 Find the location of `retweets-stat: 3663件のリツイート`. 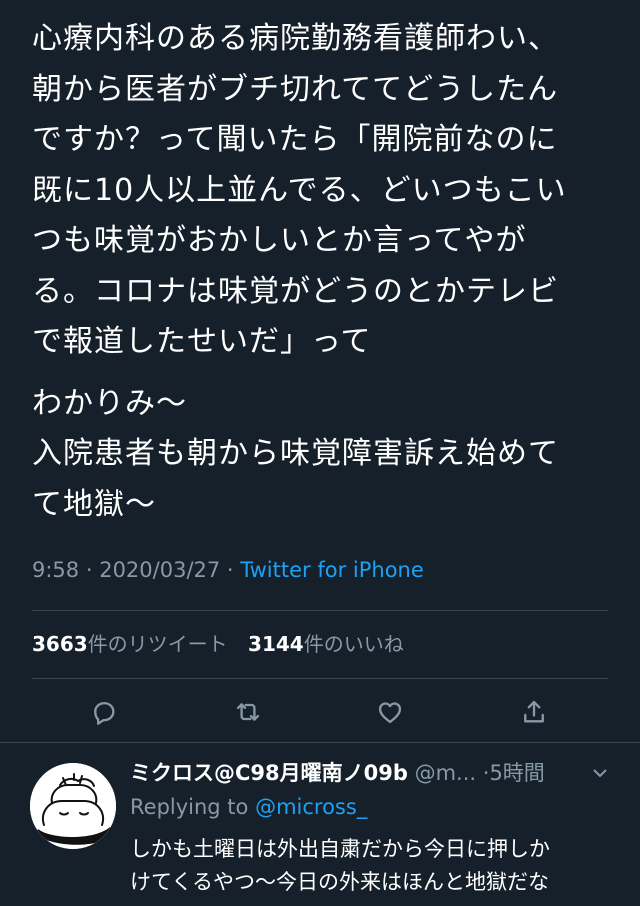

retweets-stat: 3663件のリツイート is located at coordinates (130, 644).